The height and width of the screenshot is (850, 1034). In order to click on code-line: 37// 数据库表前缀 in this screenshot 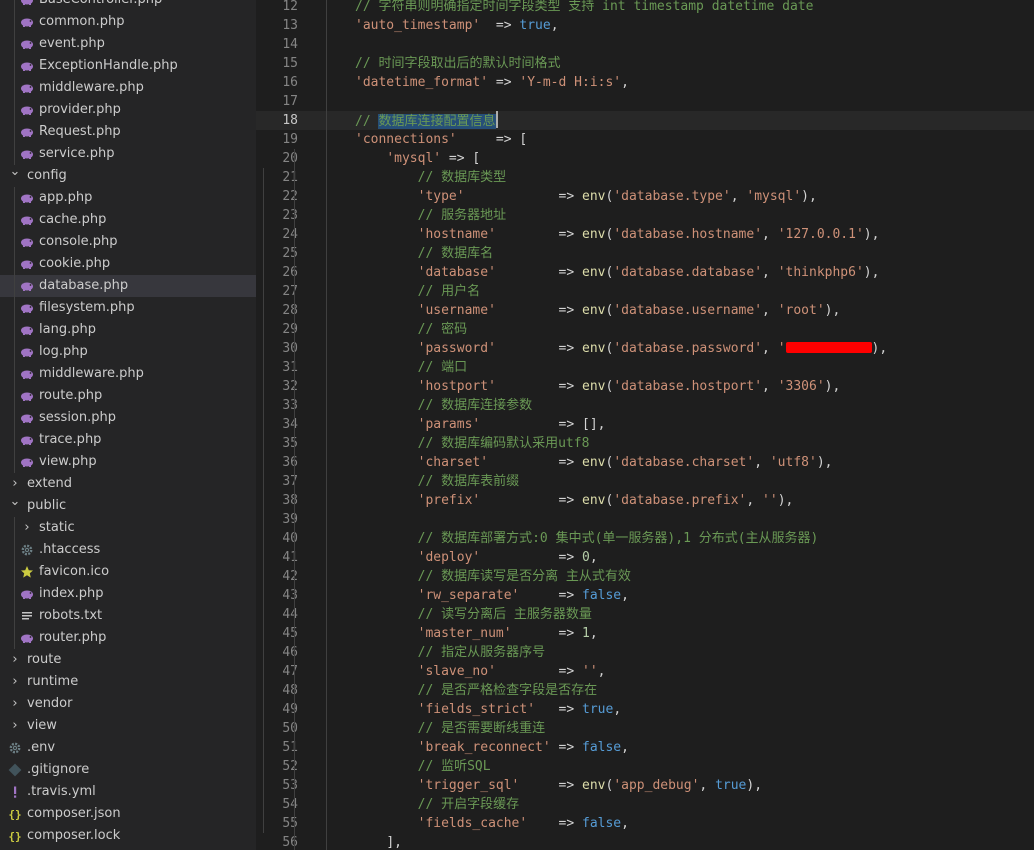, I will do `click(645, 481)`.